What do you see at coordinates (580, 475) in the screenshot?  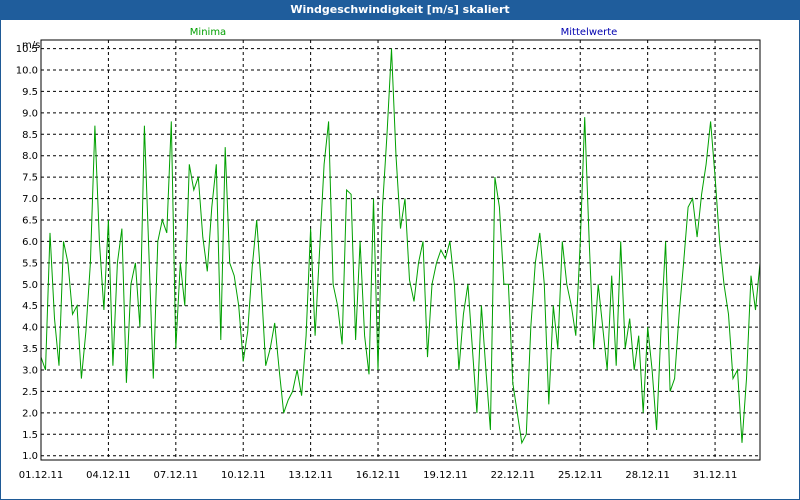 I see `x-tick-label: 25.12.11` at bounding box center [580, 475].